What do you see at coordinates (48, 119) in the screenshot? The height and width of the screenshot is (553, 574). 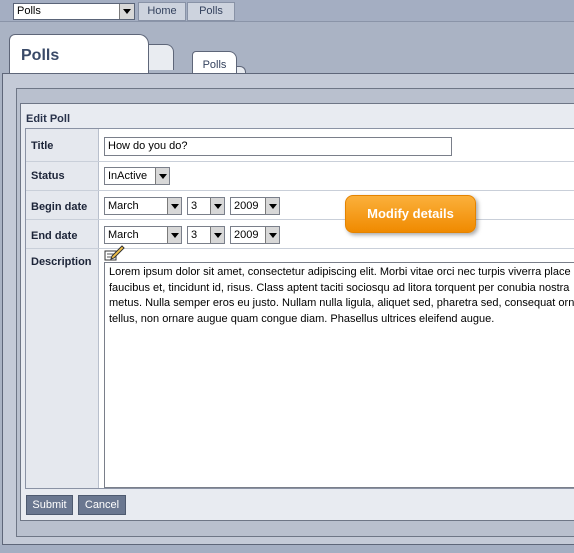 I see `panel-title: Edit Poll` at bounding box center [48, 119].